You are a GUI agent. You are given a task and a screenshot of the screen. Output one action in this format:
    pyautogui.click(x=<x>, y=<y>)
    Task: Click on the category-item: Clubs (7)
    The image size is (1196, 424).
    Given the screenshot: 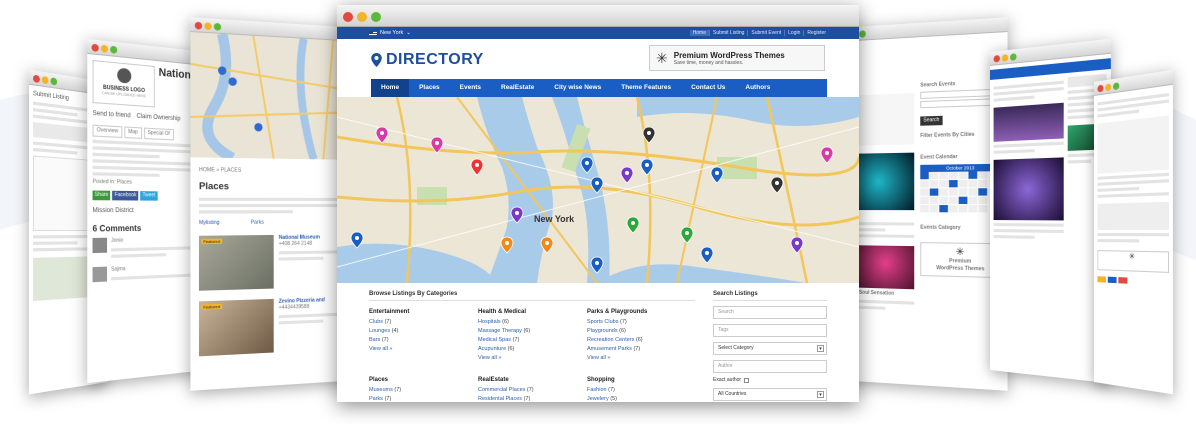 What is the action you would take?
    pyautogui.click(x=423, y=322)
    